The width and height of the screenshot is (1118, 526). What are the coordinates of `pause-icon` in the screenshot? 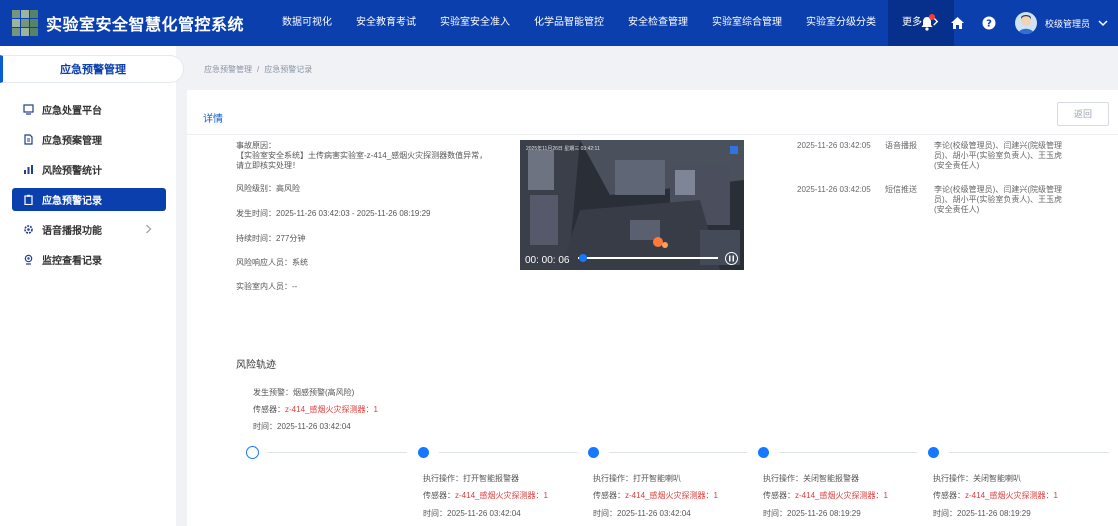 It's located at (731, 258).